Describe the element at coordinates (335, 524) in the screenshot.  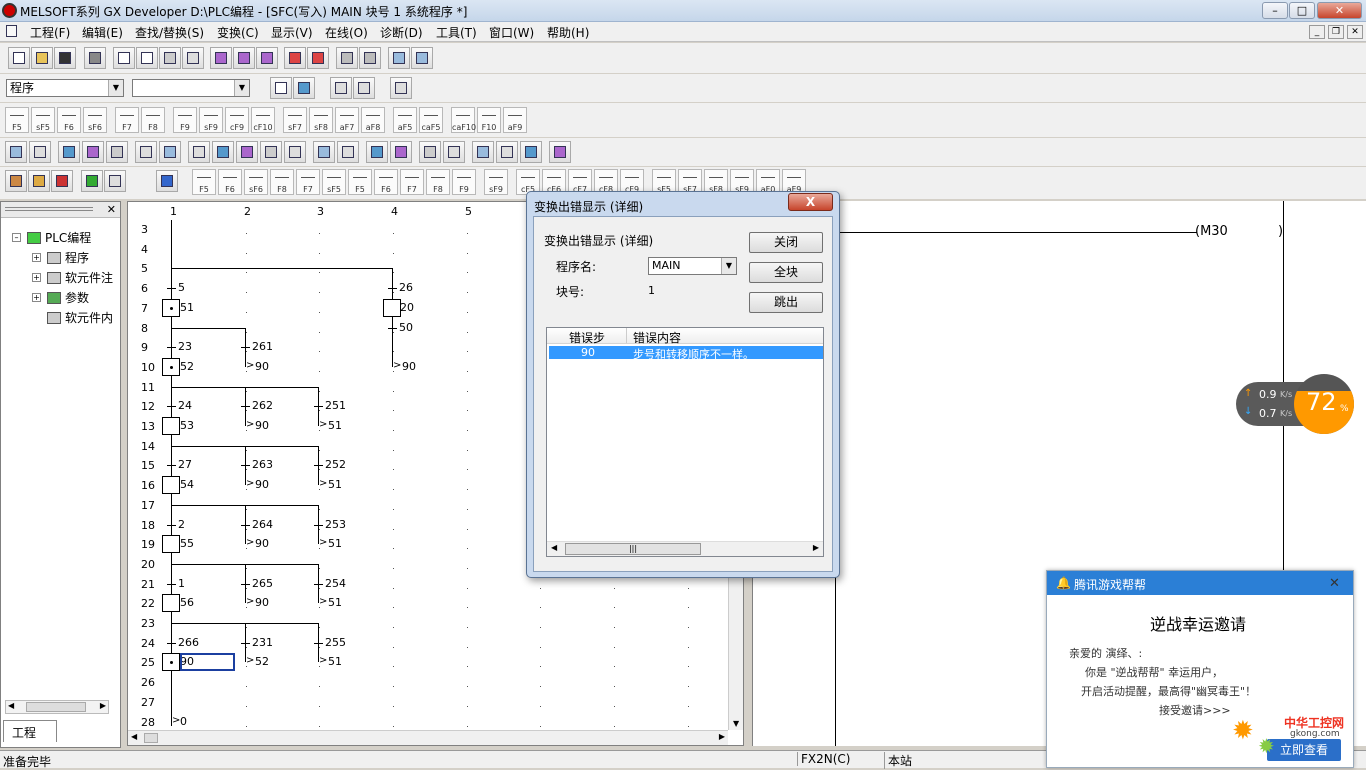
I see `transition-label: 253` at that location.